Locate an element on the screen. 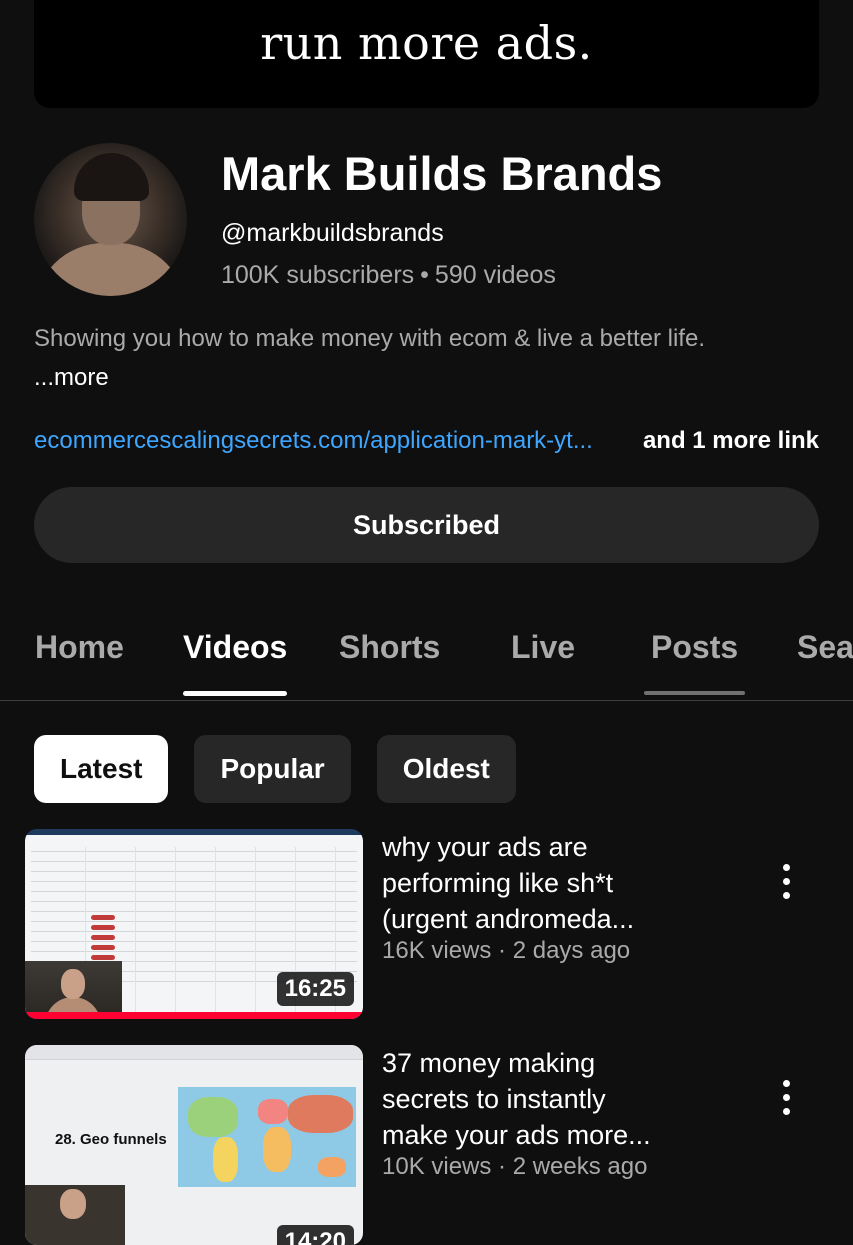 The height and width of the screenshot is (1245, 853). thumbnail-text: 28. Geo funnels is located at coordinates (111, 1139).